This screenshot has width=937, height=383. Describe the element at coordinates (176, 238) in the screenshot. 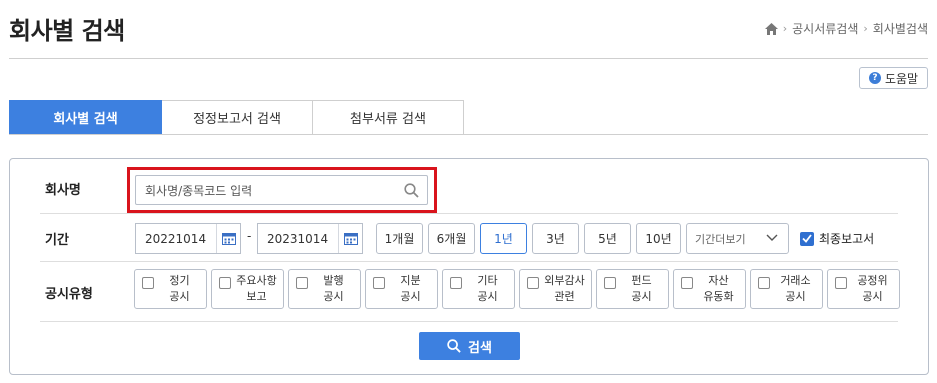

I see `start-date-value: 20221014` at that location.